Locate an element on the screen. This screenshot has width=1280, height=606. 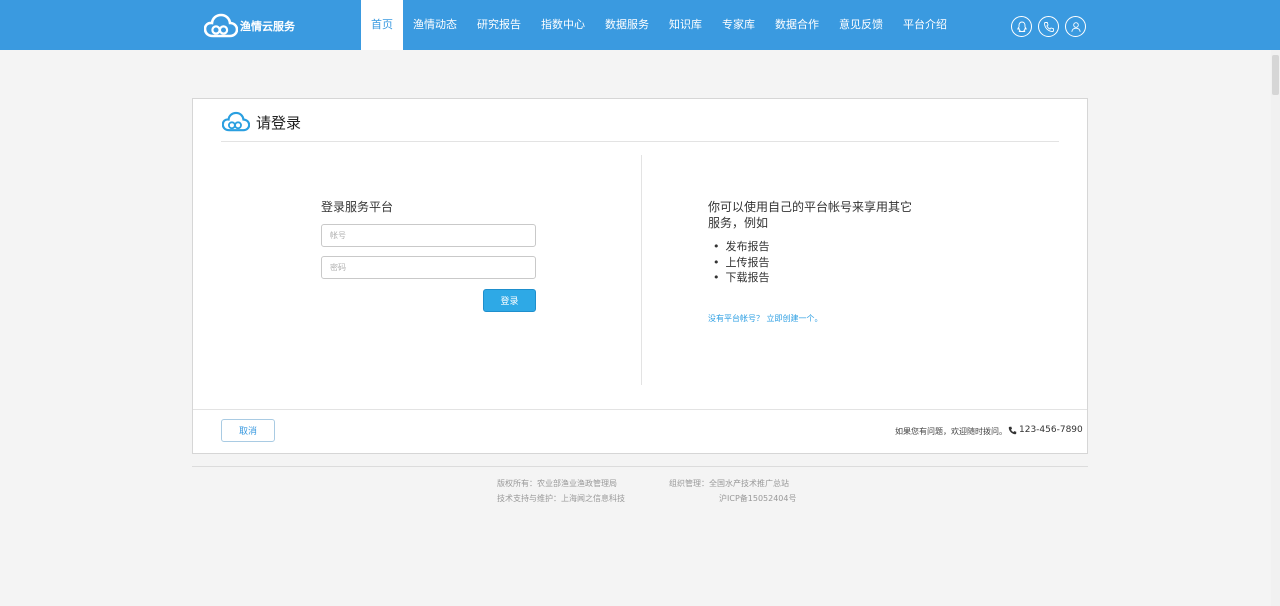
panel-header: 请登录 is located at coordinates (261, 122).